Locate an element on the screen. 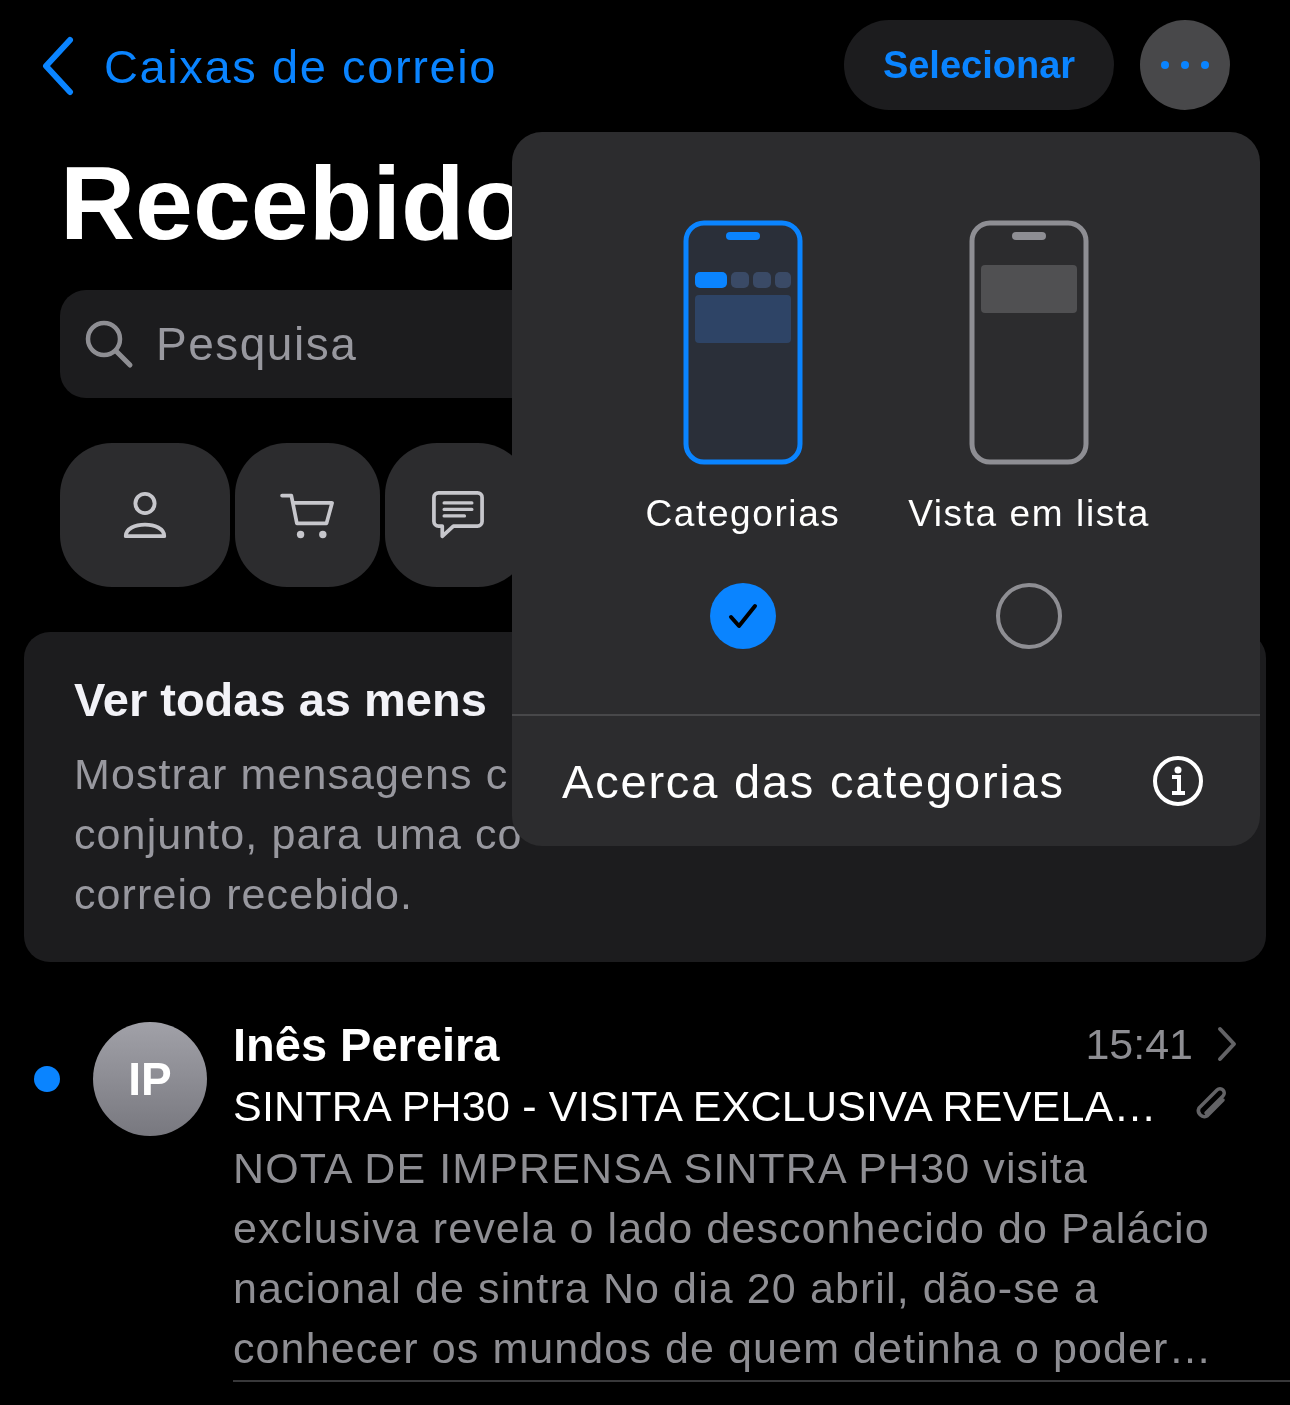  avatar: IP is located at coordinates (150, 1079).